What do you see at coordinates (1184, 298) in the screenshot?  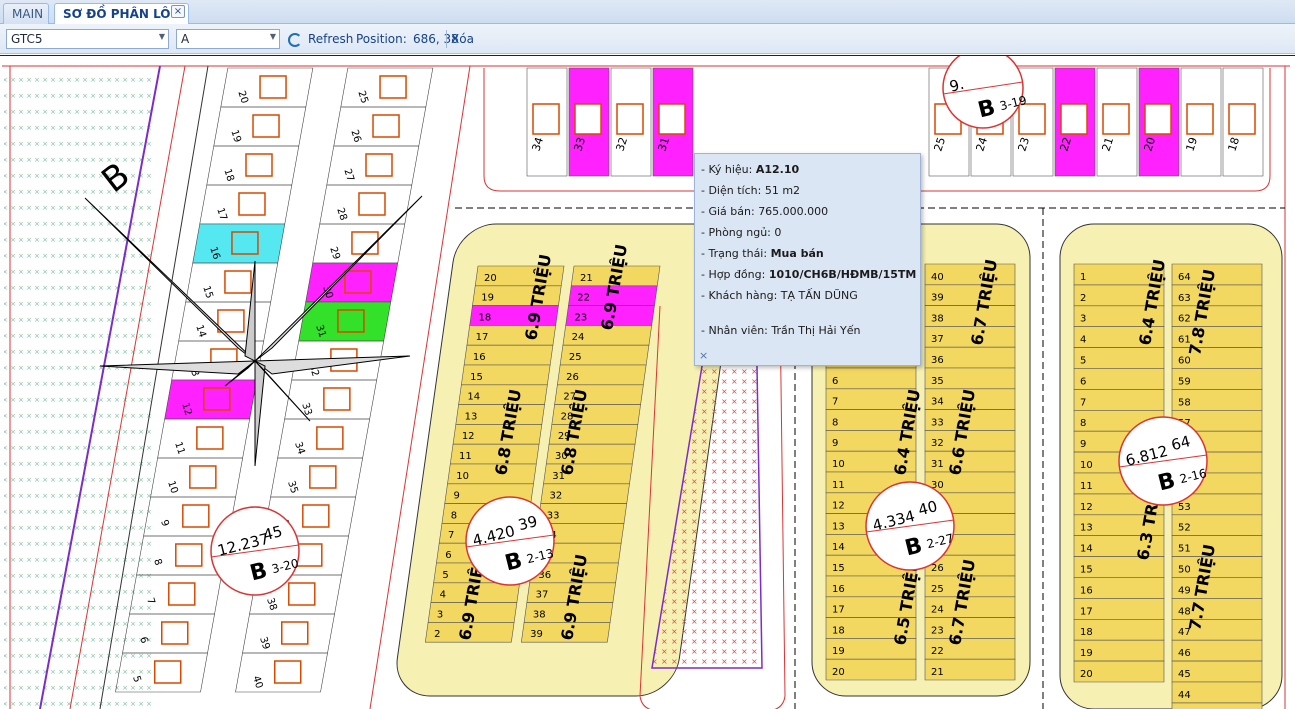 I see `lot-label: 63` at bounding box center [1184, 298].